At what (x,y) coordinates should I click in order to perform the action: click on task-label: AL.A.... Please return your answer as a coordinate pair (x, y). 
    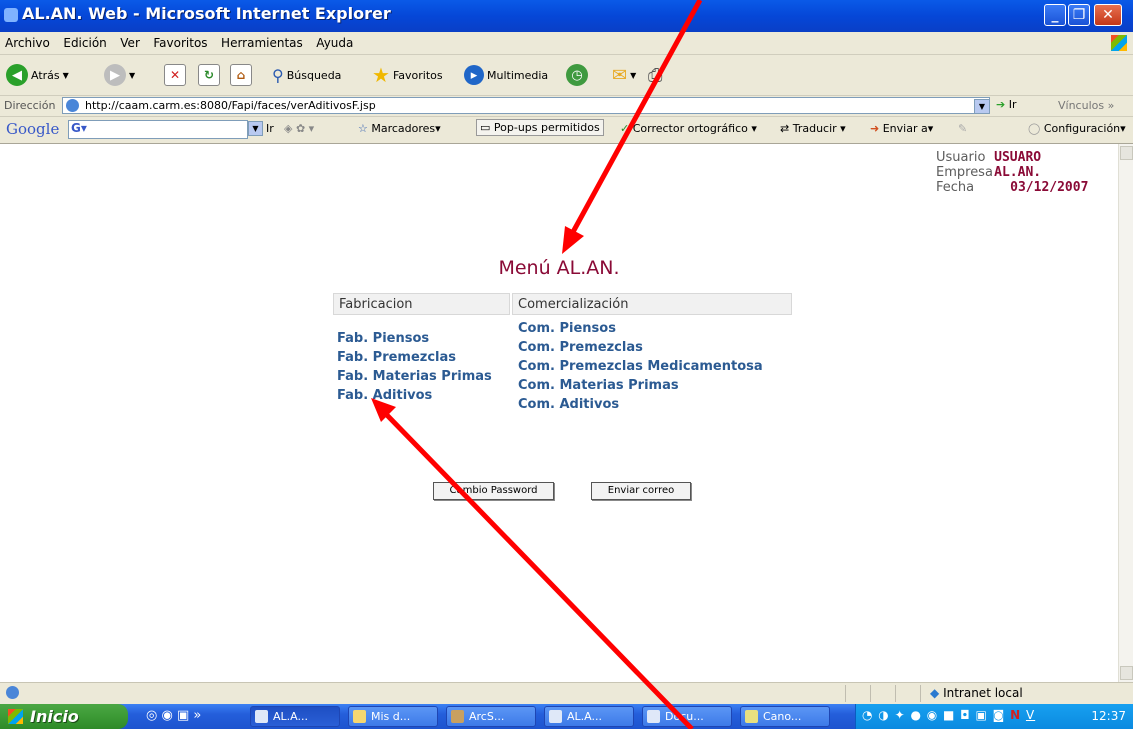
    Looking at the image, I should click on (290, 716).